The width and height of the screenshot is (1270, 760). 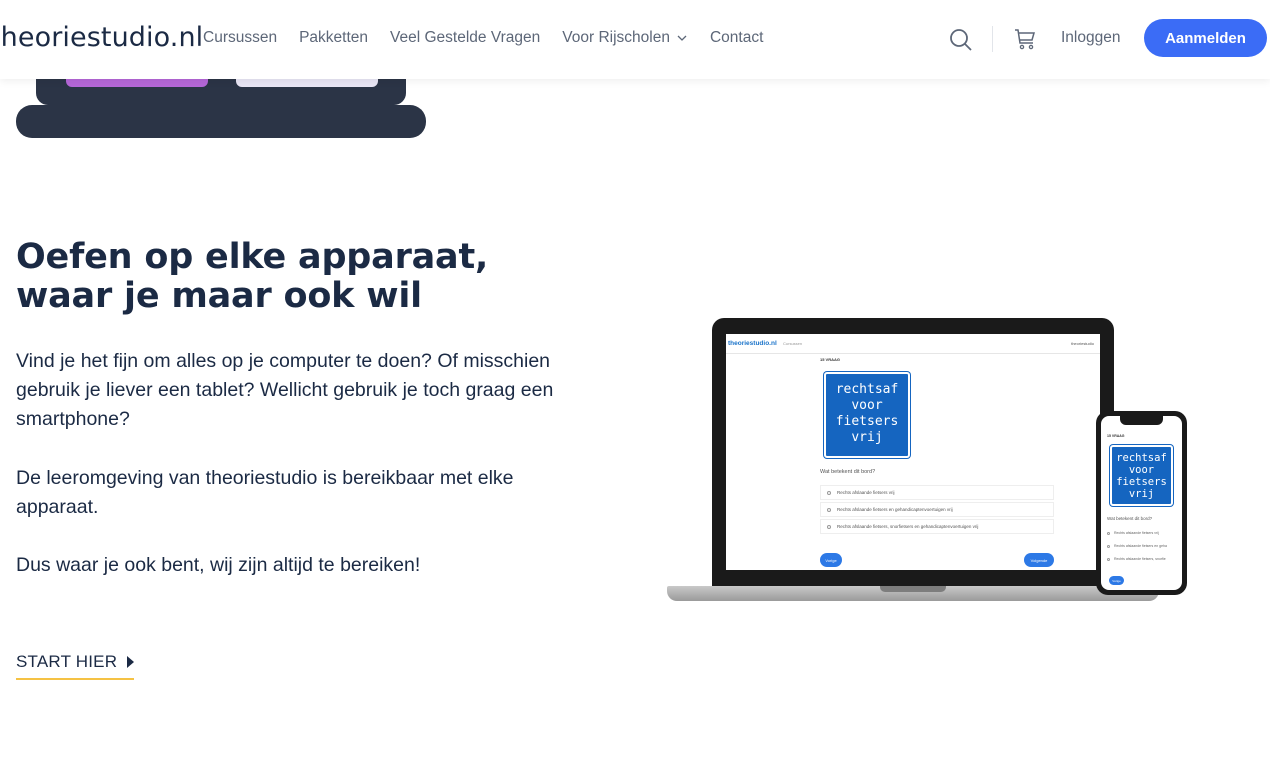 What do you see at coordinates (1039, 560) in the screenshot?
I see `quiz-next-button: Volgende` at bounding box center [1039, 560].